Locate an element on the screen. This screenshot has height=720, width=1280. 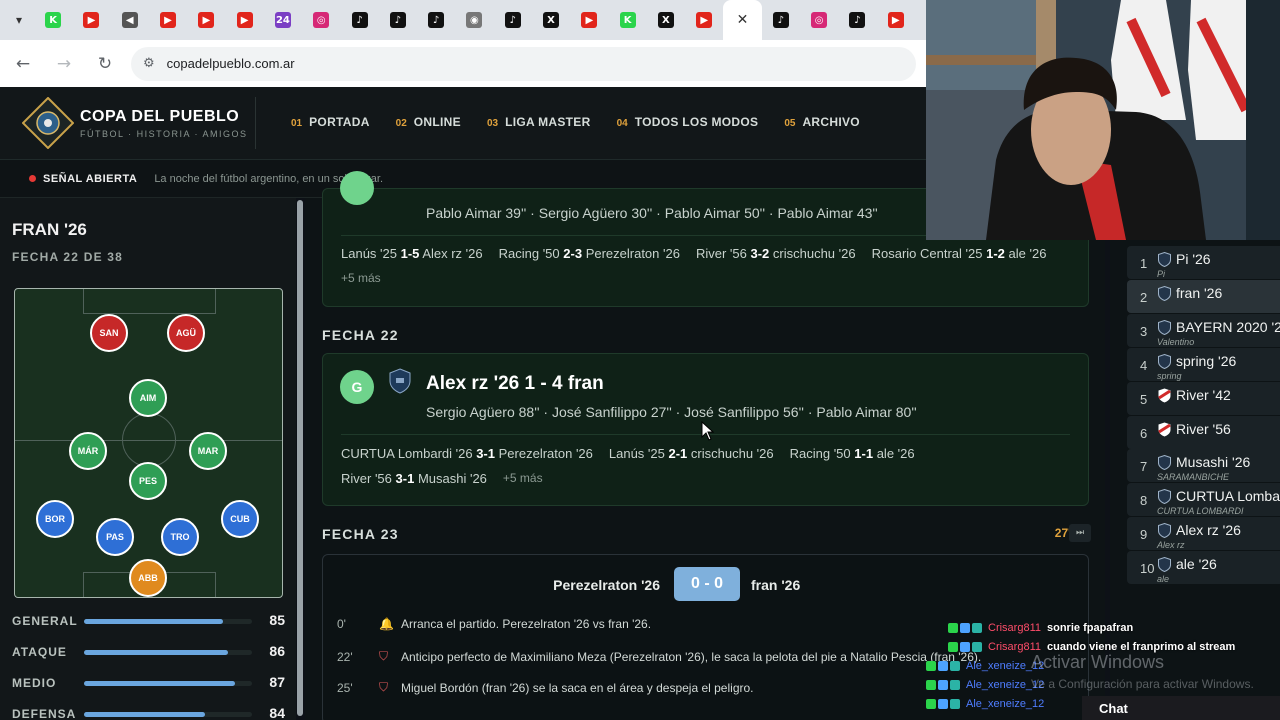
nav-item-archivo: 05 ARCHIVO is located at coordinates (822, 122).